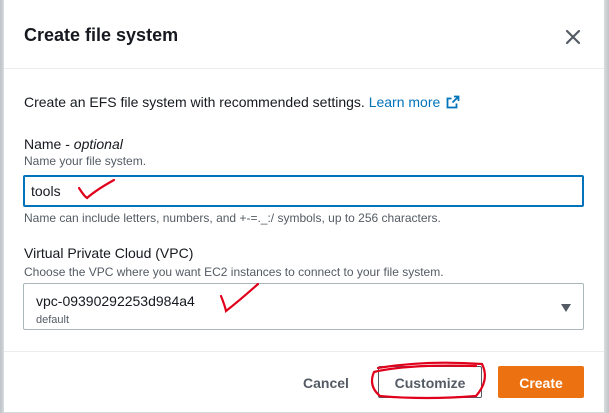  What do you see at coordinates (49, 144) in the screenshot?
I see `name-label-text: Name -` at bounding box center [49, 144].